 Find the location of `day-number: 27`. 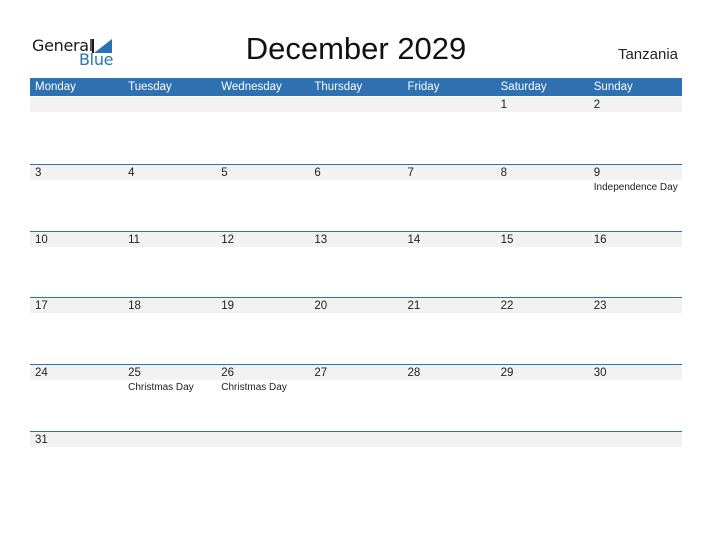

day-number: 27 is located at coordinates (321, 373).